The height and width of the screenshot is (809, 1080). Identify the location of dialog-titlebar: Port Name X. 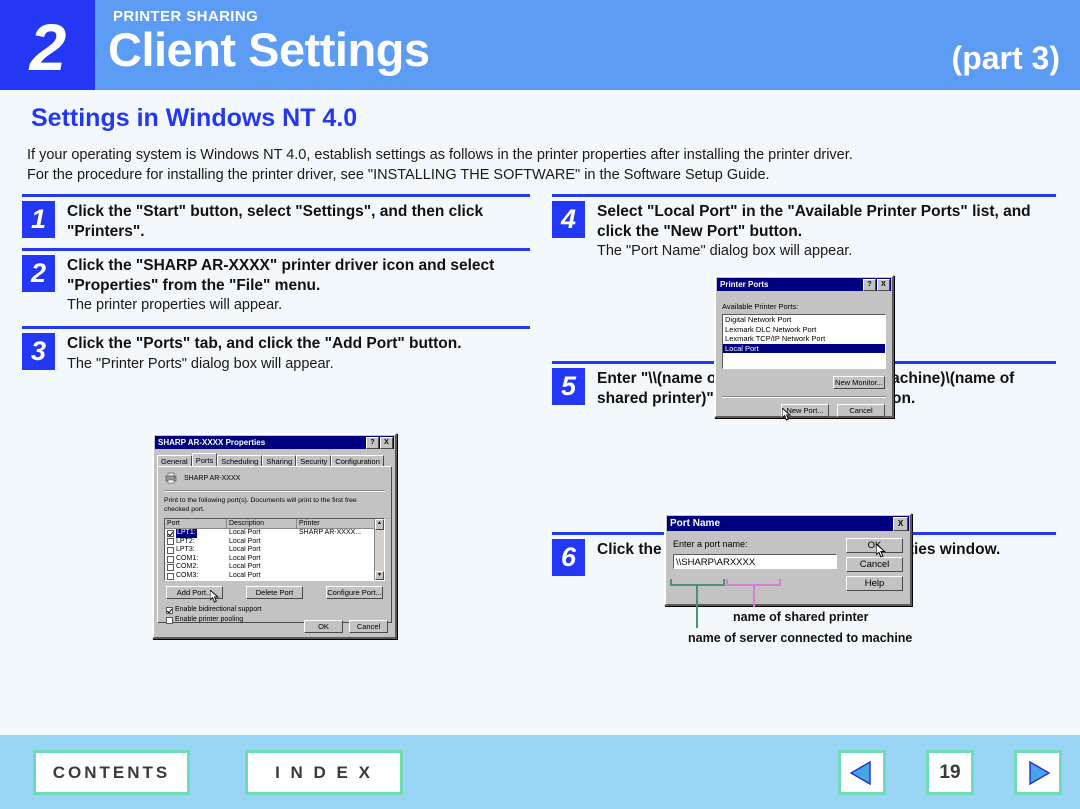
(788, 523).